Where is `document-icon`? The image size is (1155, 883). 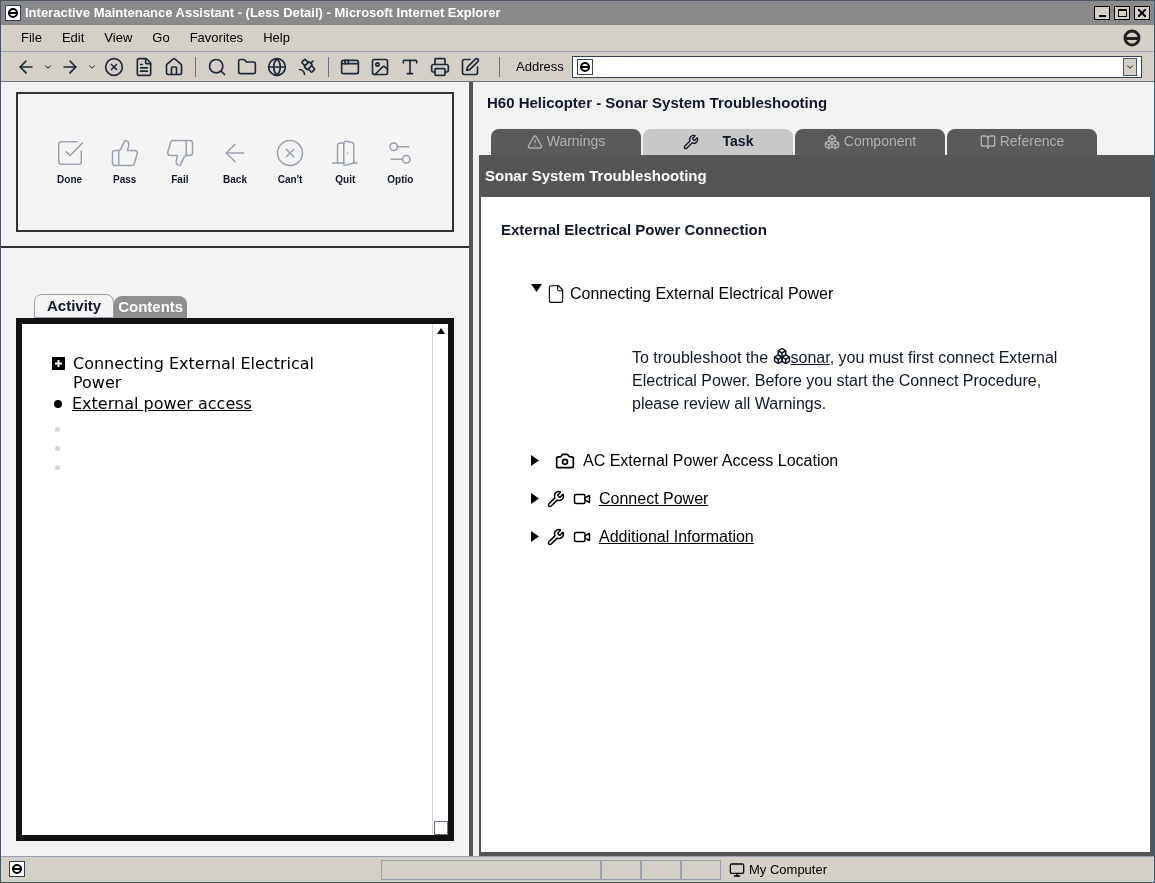
document-icon is located at coordinates (556, 293).